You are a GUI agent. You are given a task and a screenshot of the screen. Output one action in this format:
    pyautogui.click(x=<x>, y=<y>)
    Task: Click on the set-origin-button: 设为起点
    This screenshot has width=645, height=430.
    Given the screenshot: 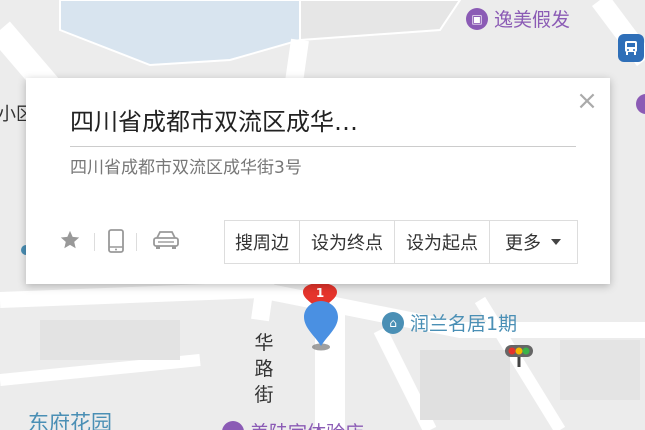 What is the action you would take?
    pyautogui.click(x=442, y=242)
    